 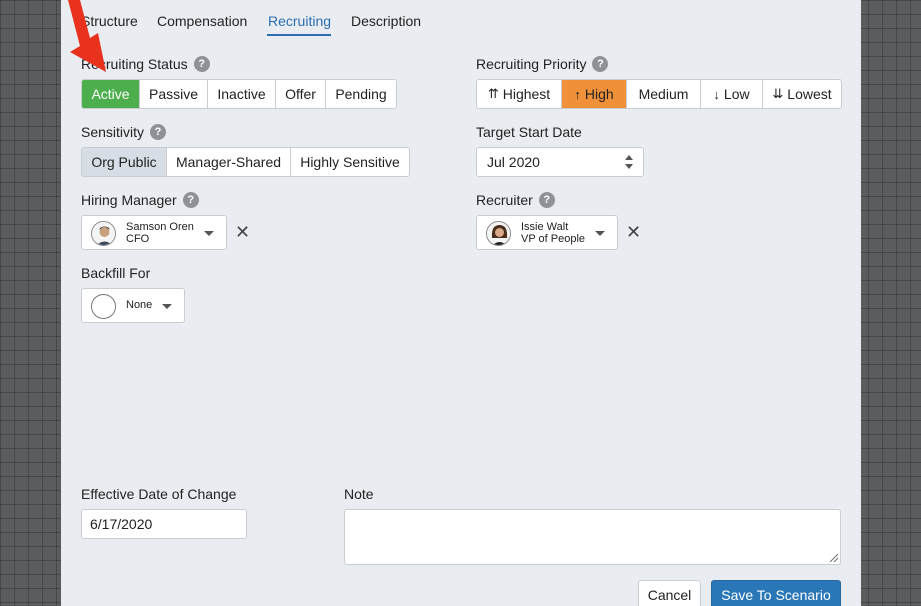 What do you see at coordinates (776, 593) in the screenshot?
I see `save-to-scenario-button: Save To Scenario` at bounding box center [776, 593].